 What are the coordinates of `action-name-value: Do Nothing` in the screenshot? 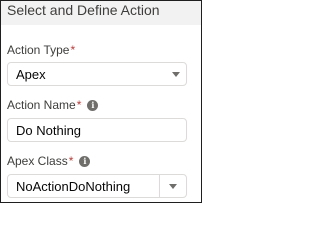 It's located at (49, 130).